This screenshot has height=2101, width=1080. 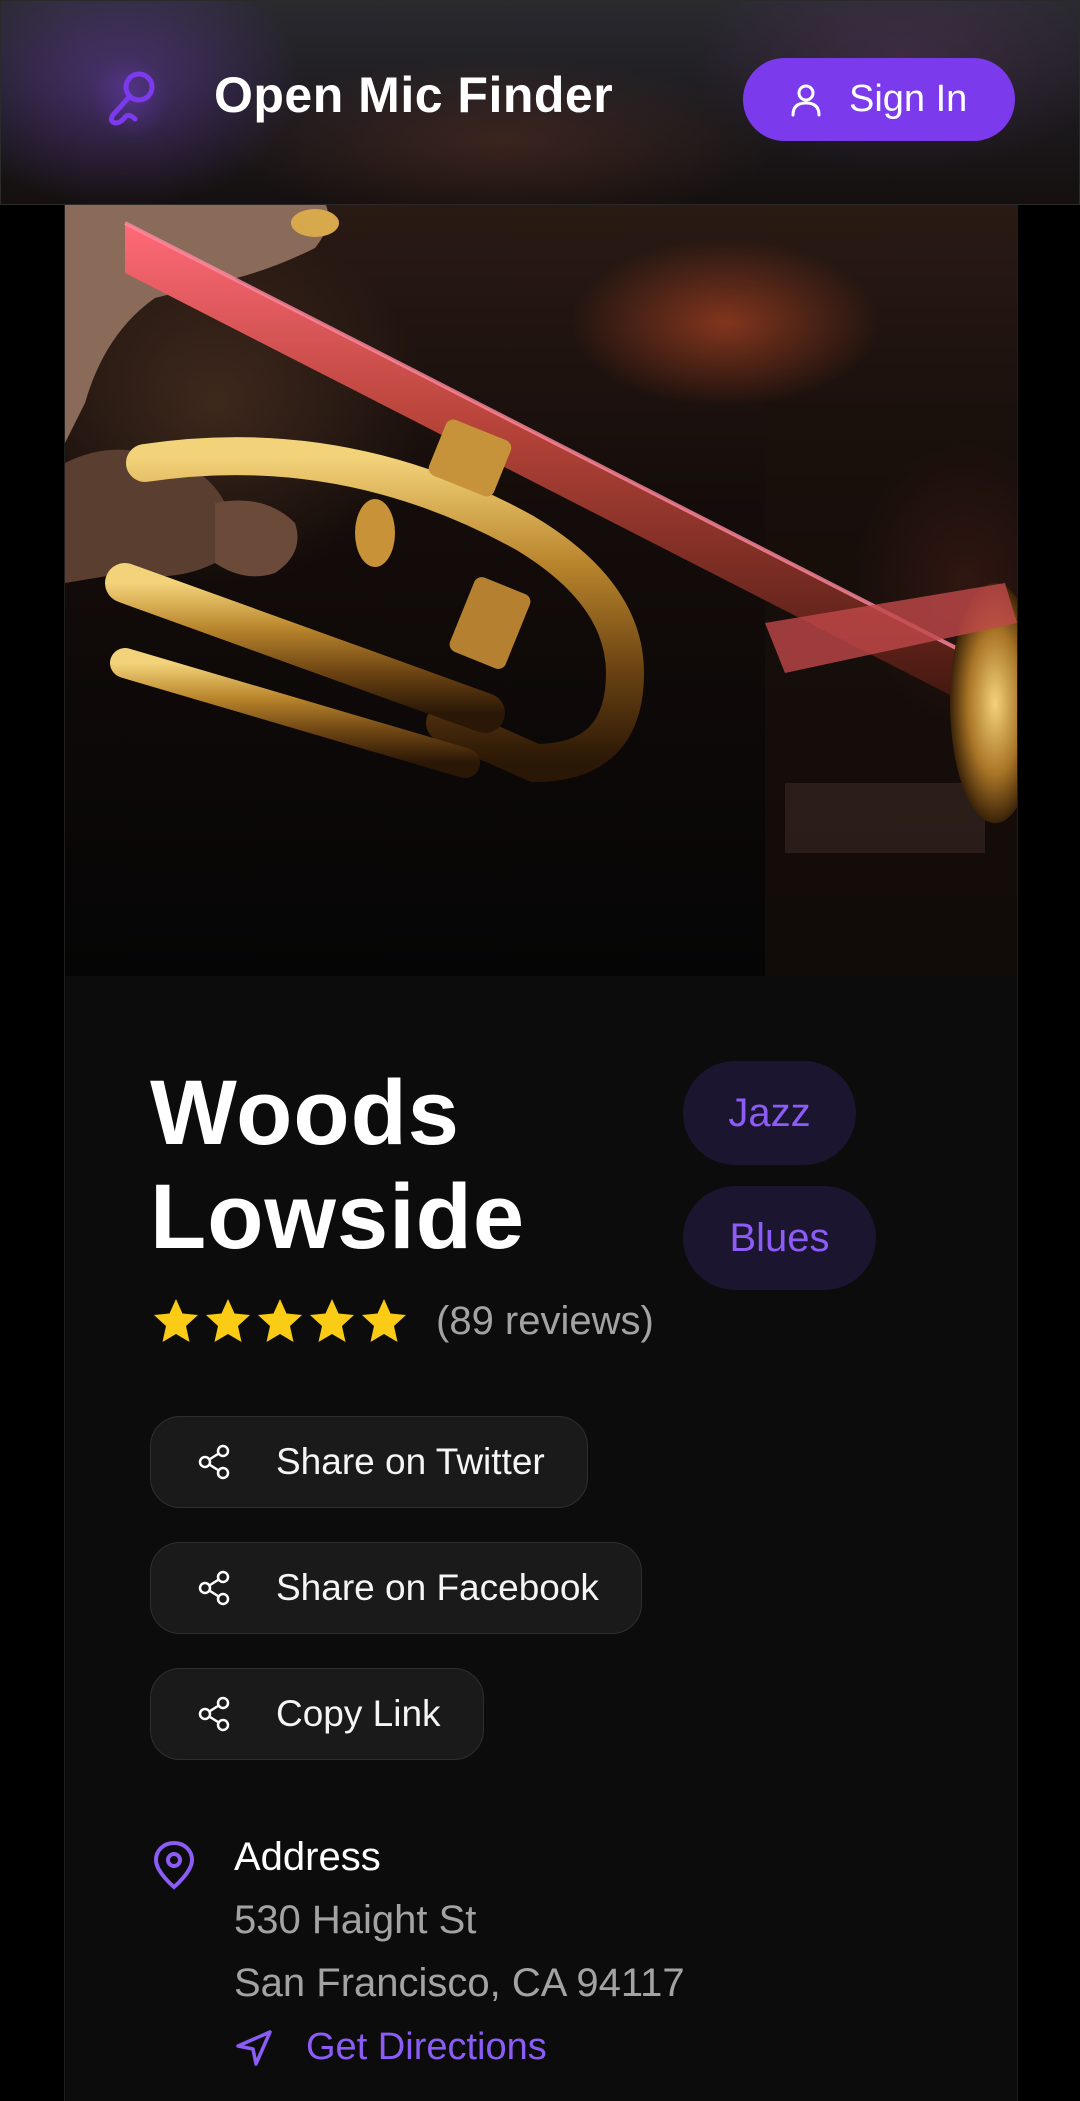 I want to click on sign-in-label: Sign In, so click(x=908, y=99).